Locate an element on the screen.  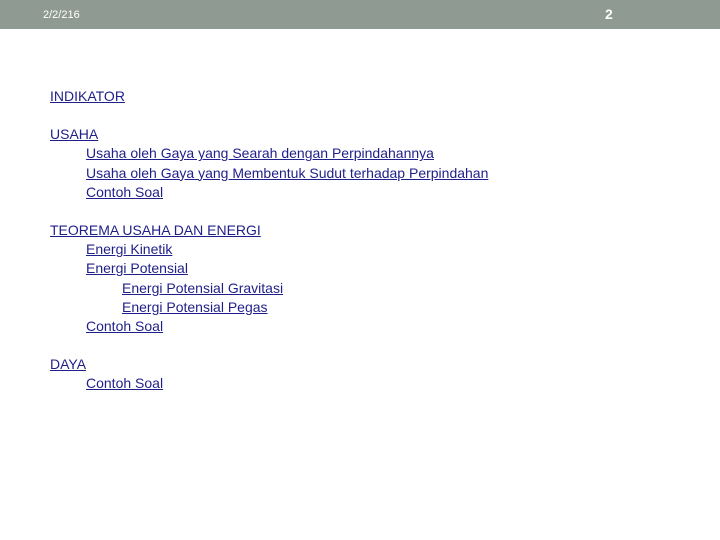
link-ep-pegas: Energi Potensial Pegas is located at coordinates (195, 307).